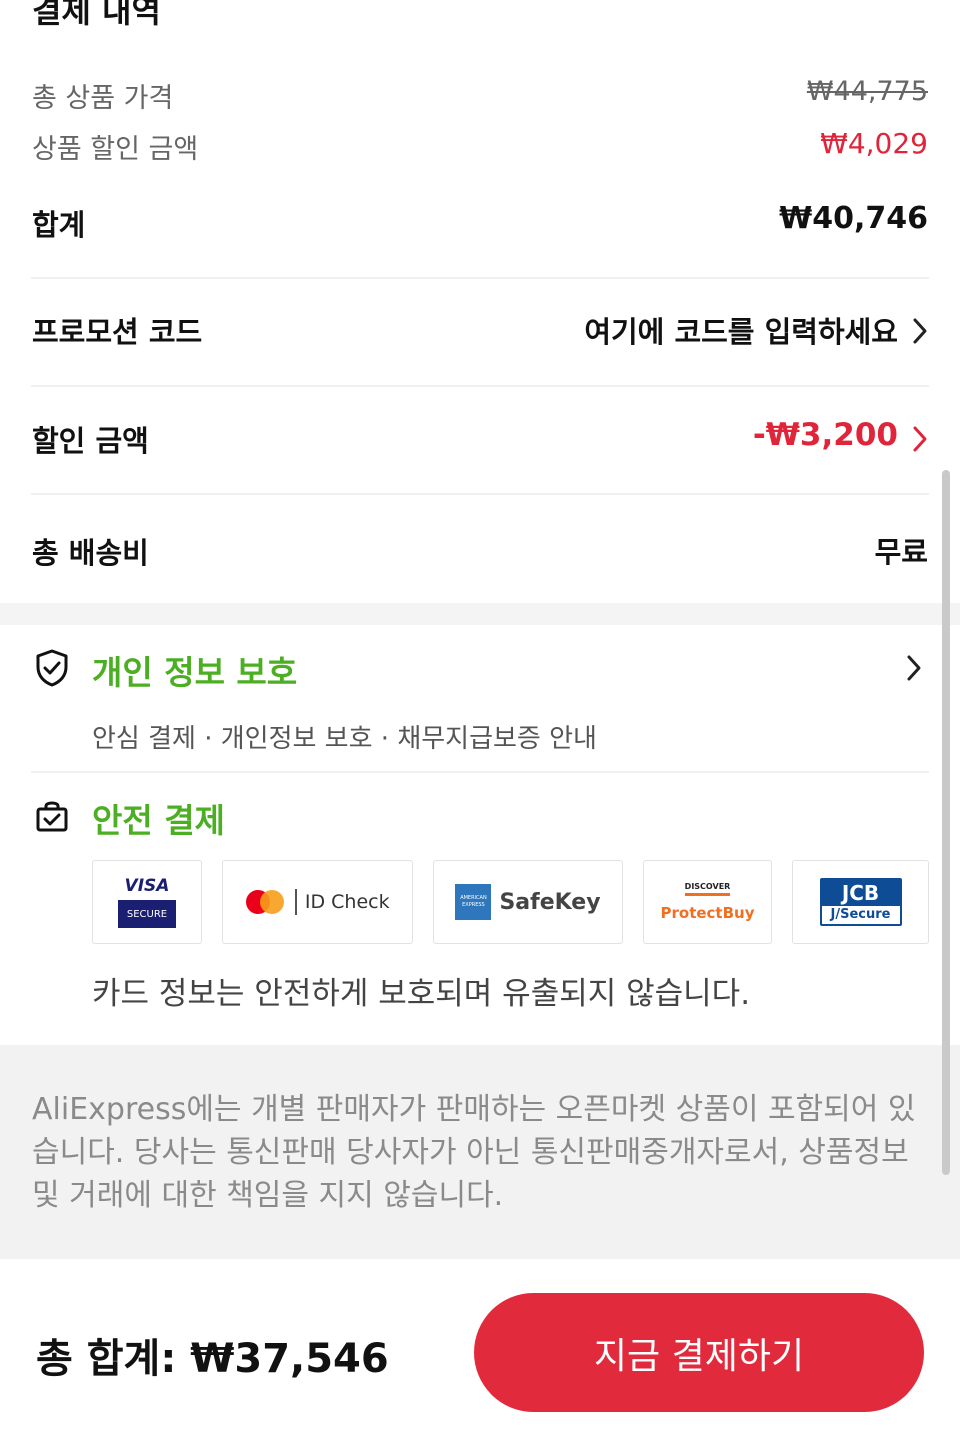  Describe the element at coordinates (158, 820) in the screenshot. I see `secure-payment-title: 안전 결제` at that location.